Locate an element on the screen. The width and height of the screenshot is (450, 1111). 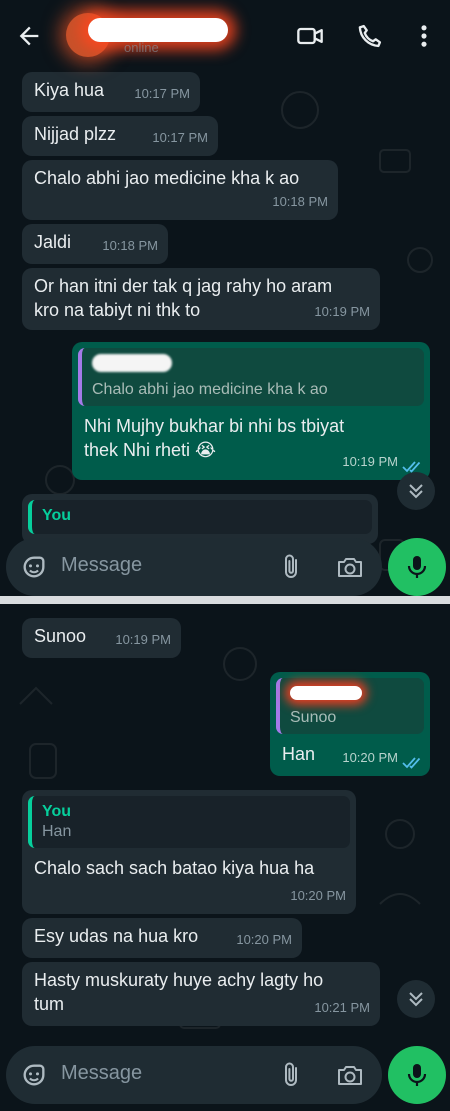
message-bubble-outgoing: Sunoo Han 10:20 PM is located at coordinates (350, 724).